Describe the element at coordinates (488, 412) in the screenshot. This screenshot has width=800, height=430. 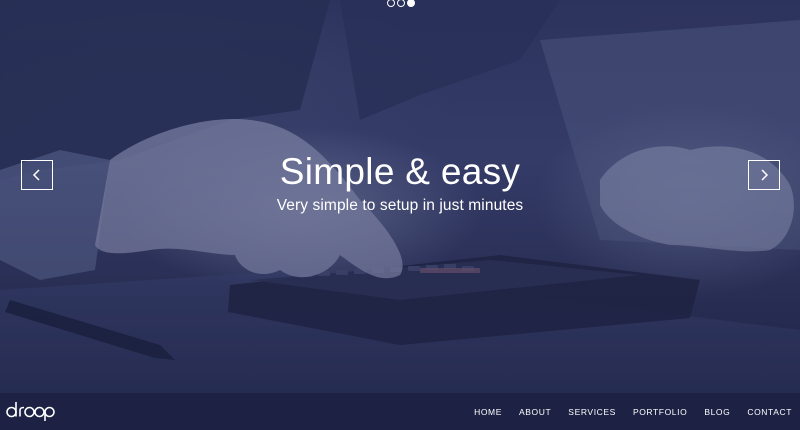
I see `nav-link-home: HOME` at that location.